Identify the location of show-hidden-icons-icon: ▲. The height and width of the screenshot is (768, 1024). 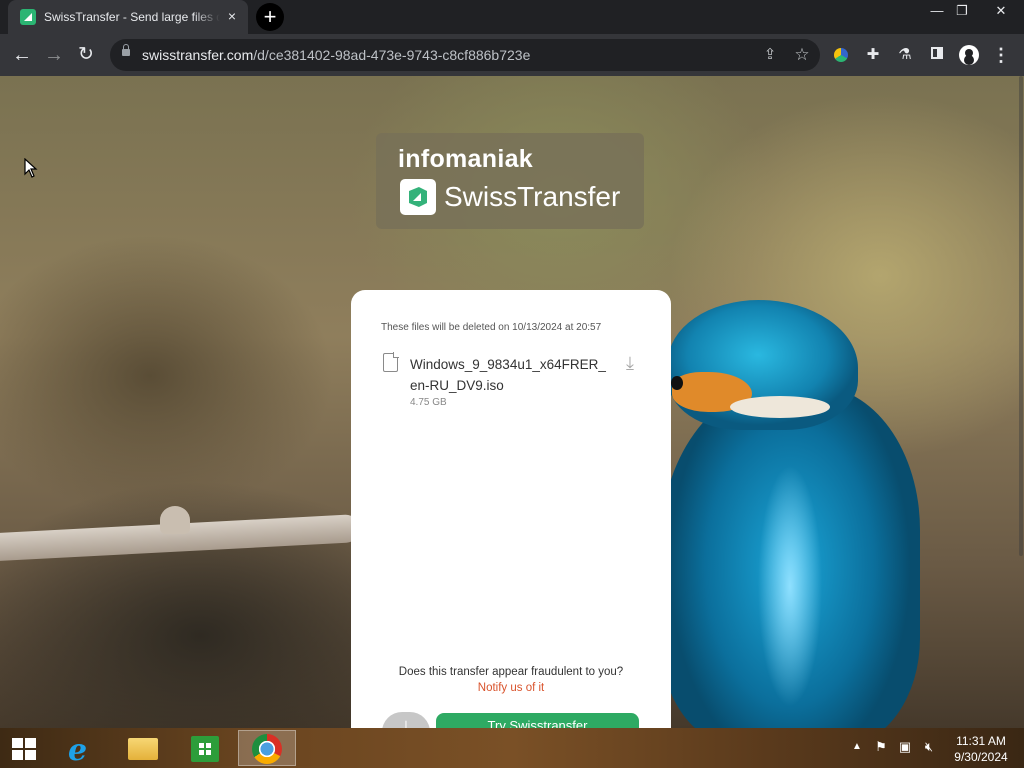
(857, 747).